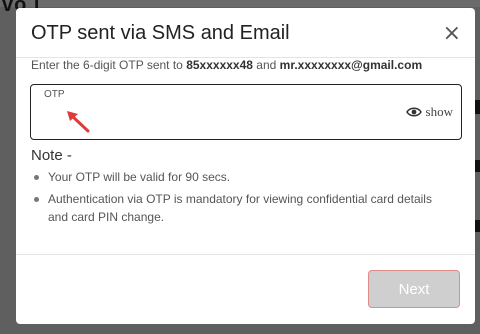 This screenshot has height=334, width=480. Describe the element at coordinates (78, 122) in the screenshot. I see `pointer-arrow-icon` at that location.